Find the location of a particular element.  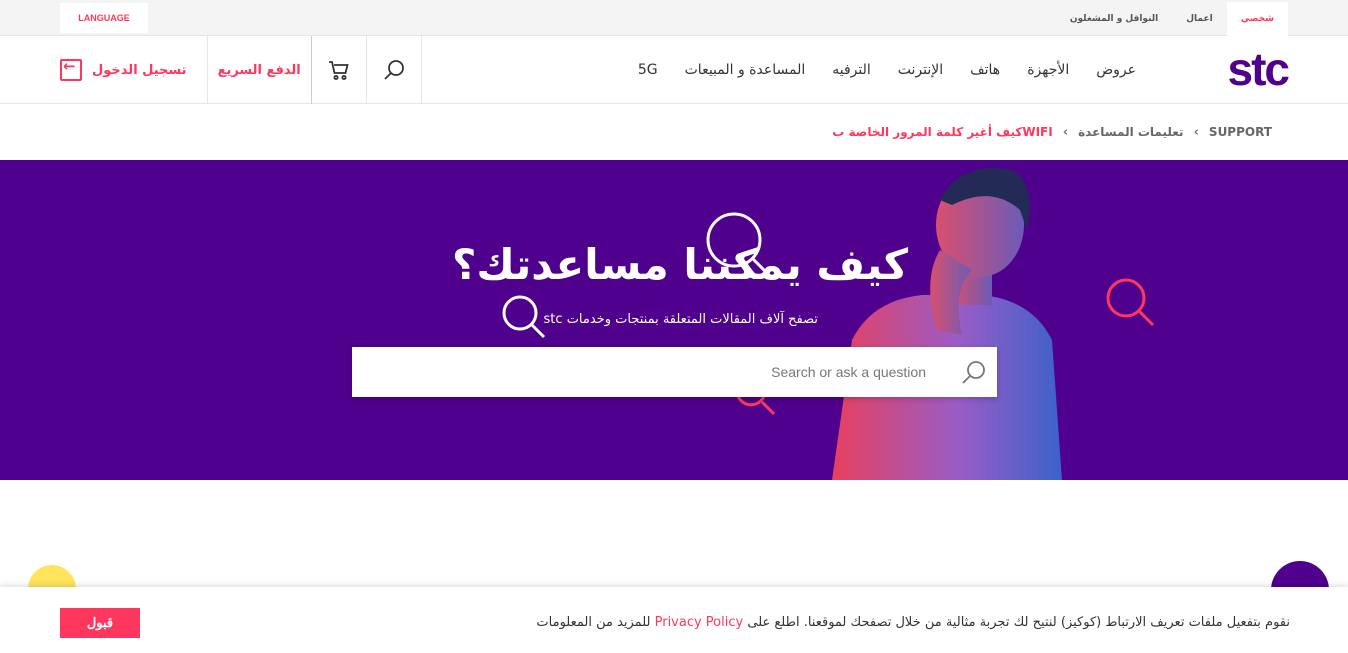

breadcrumb-support: SUPPORT is located at coordinates (1240, 132).